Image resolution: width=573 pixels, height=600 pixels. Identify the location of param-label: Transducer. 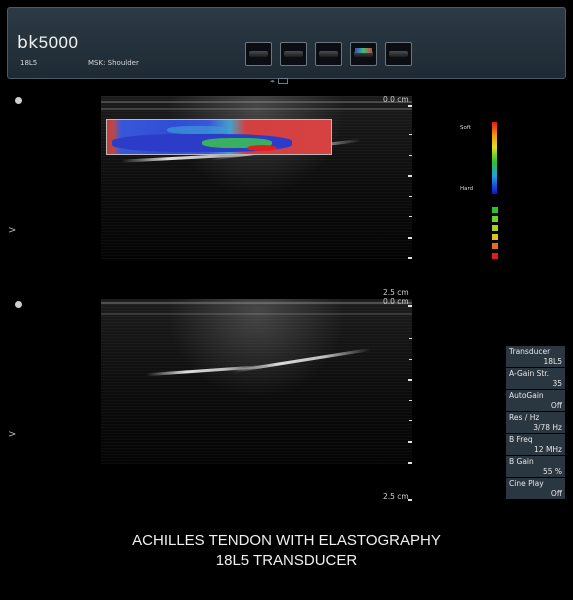
(530, 351).